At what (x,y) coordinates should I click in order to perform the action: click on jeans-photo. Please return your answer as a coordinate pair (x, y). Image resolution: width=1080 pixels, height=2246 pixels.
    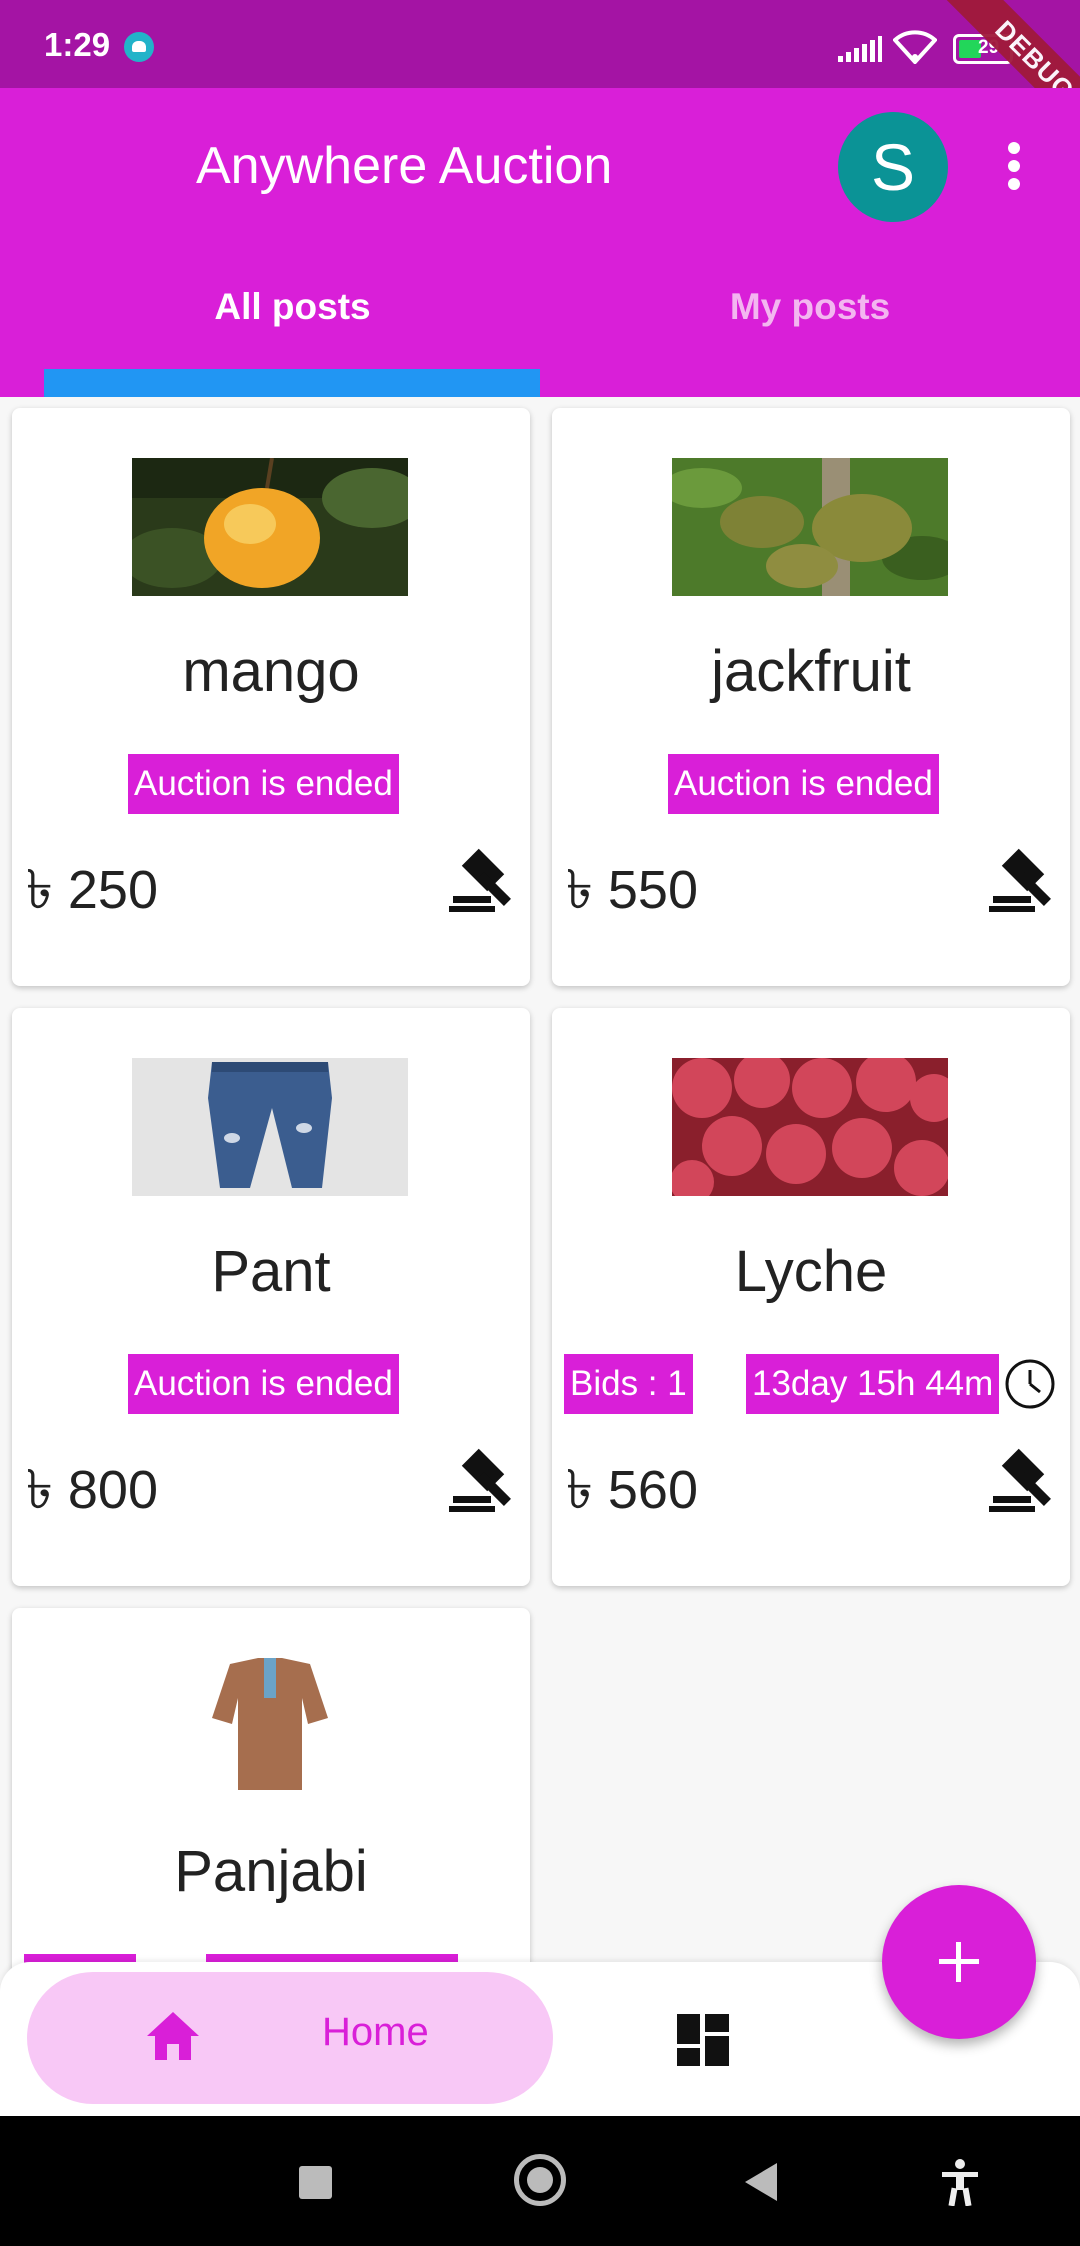
    Looking at the image, I should click on (270, 1127).